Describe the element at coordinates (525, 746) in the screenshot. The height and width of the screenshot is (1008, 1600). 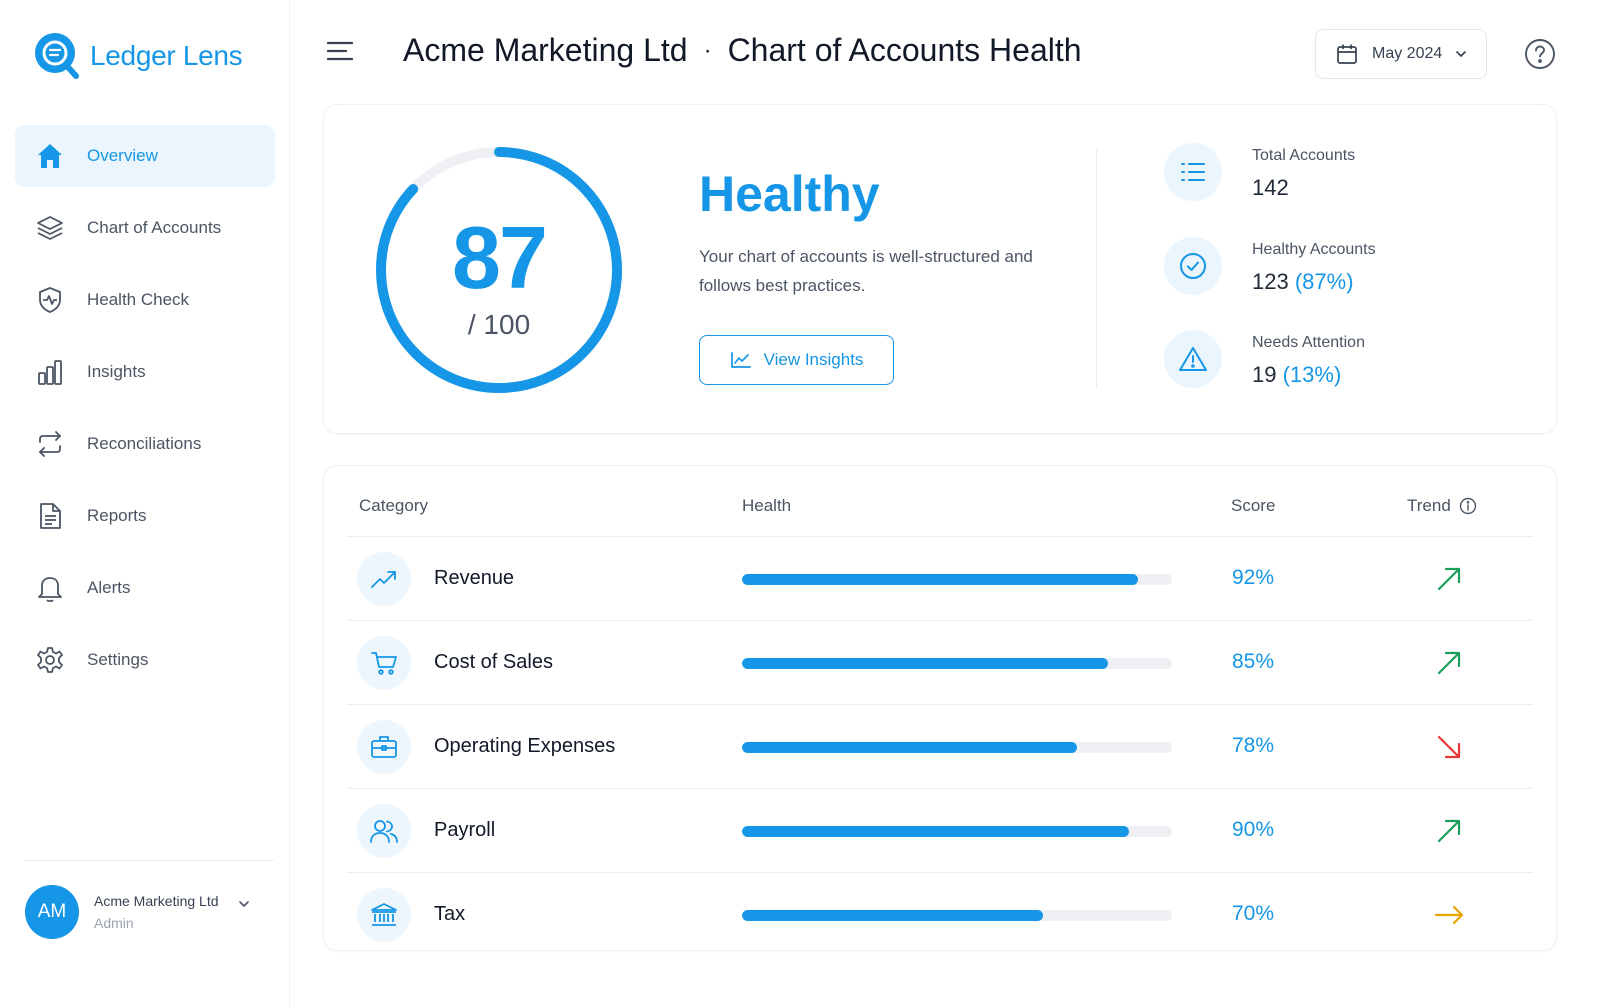
I see `category-name: Operating Expenses` at that location.